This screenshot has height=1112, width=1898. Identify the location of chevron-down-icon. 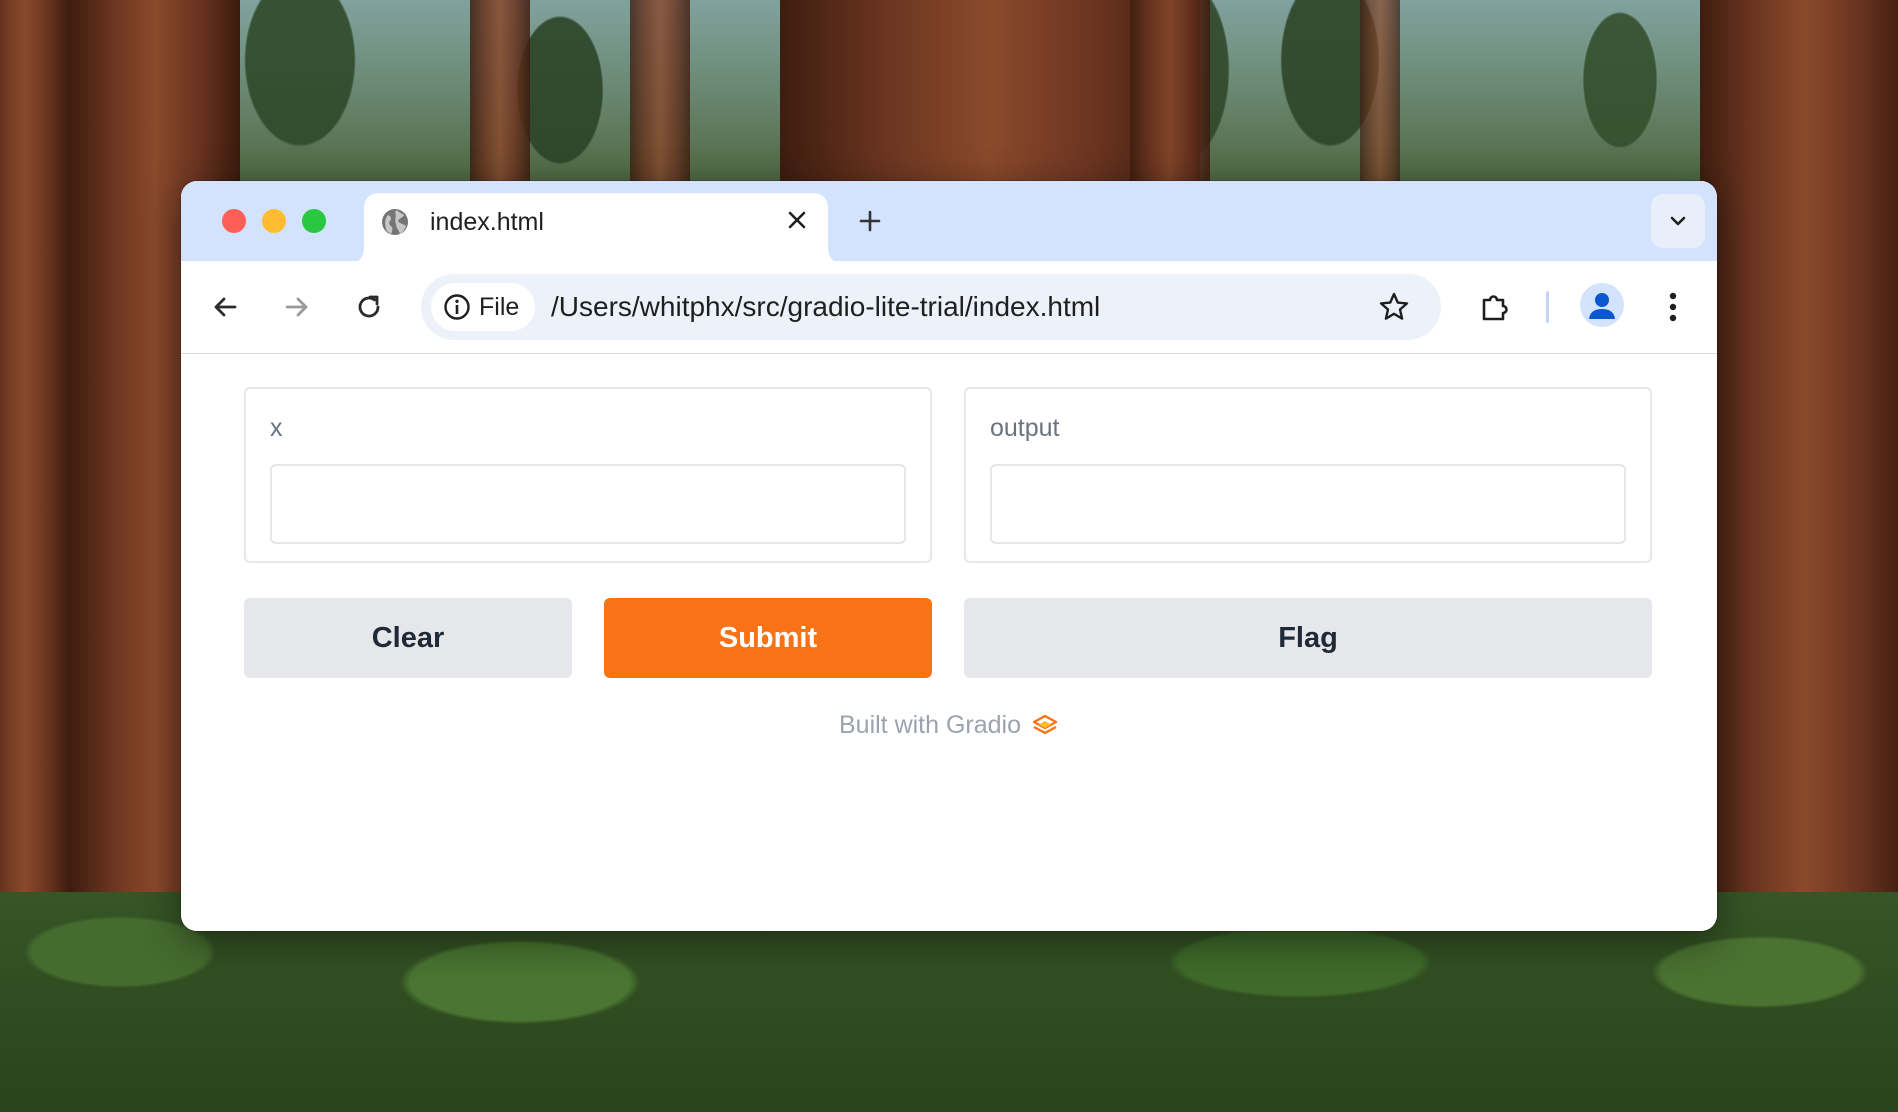
(1678, 221).